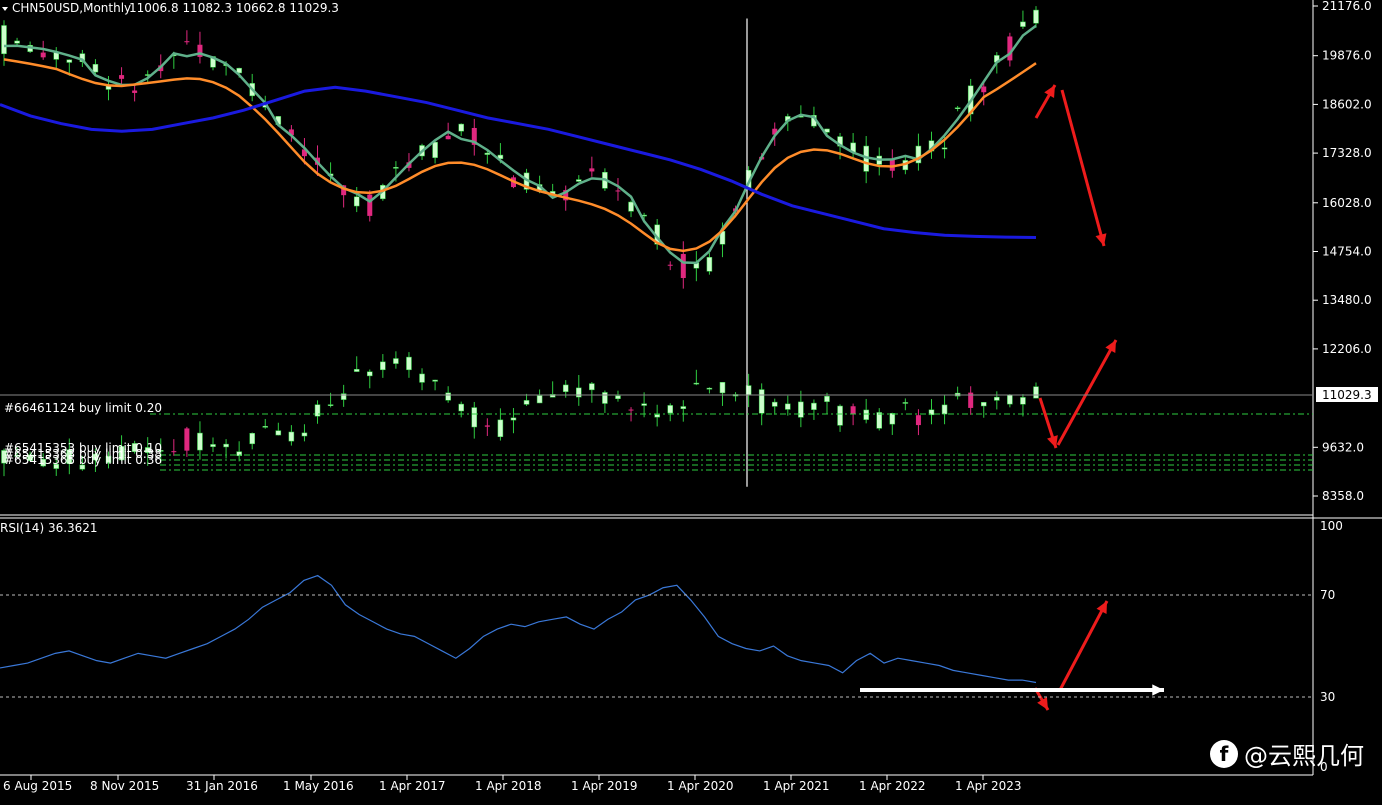 This screenshot has width=1382, height=805. I want to click on price-tick-label: 17328.0, so click(1347, 153).